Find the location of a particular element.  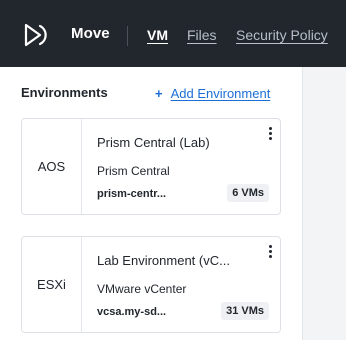

tab-vm: VM is located at coordinates (157, 35).